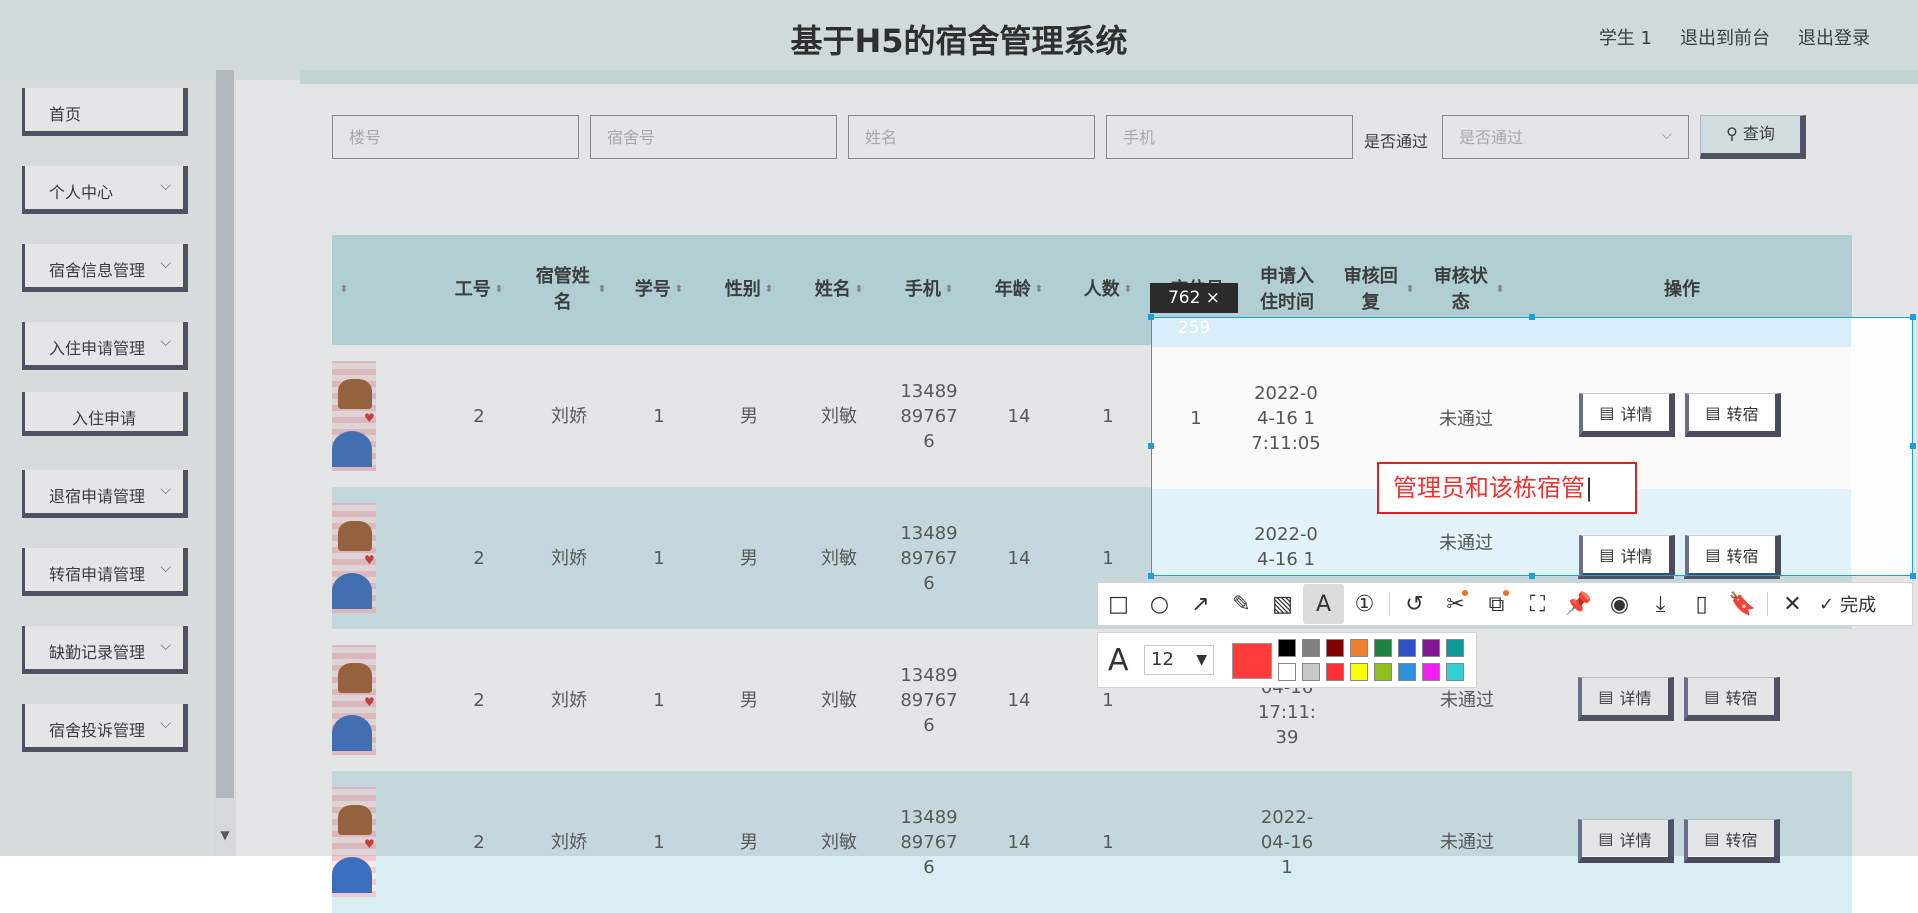  What do you see at coordinates (1537, 604) in the screenshot?
I see `ocr-icon: ⛶` at bounding box center [1537, 604].